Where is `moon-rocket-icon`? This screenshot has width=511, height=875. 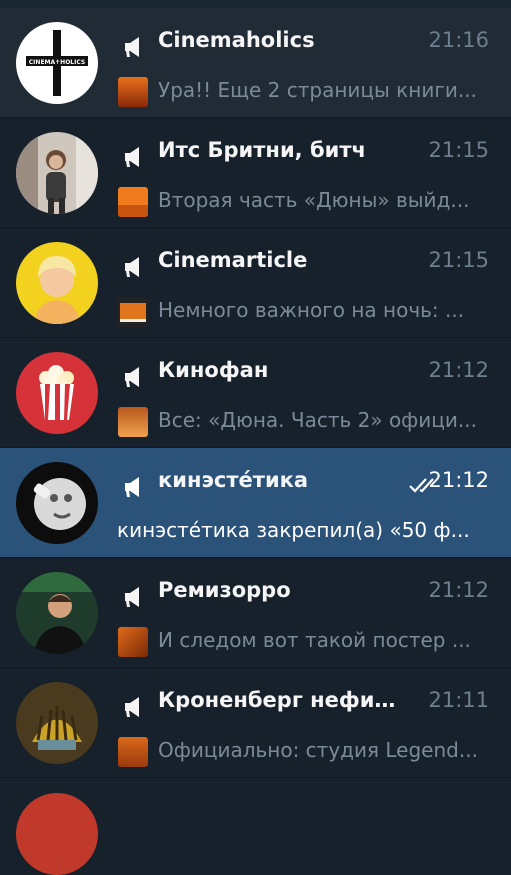 moon-rocket-icon is located at coordinates (57, 503).